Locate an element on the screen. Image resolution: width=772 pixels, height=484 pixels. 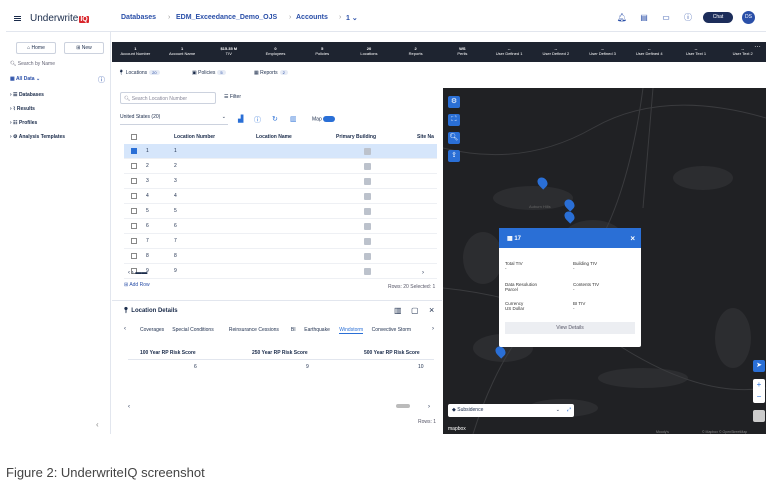
message-icon: ▭ is located at coordinates (666, 18).